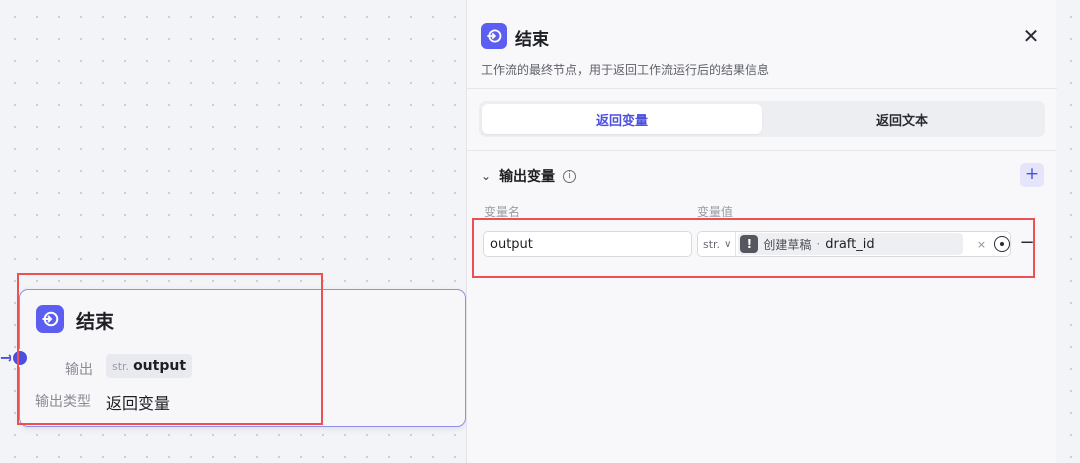 This screenshot has width=1080, height=463. I want to click on node-output-chip-type: str., so click(121, 366).